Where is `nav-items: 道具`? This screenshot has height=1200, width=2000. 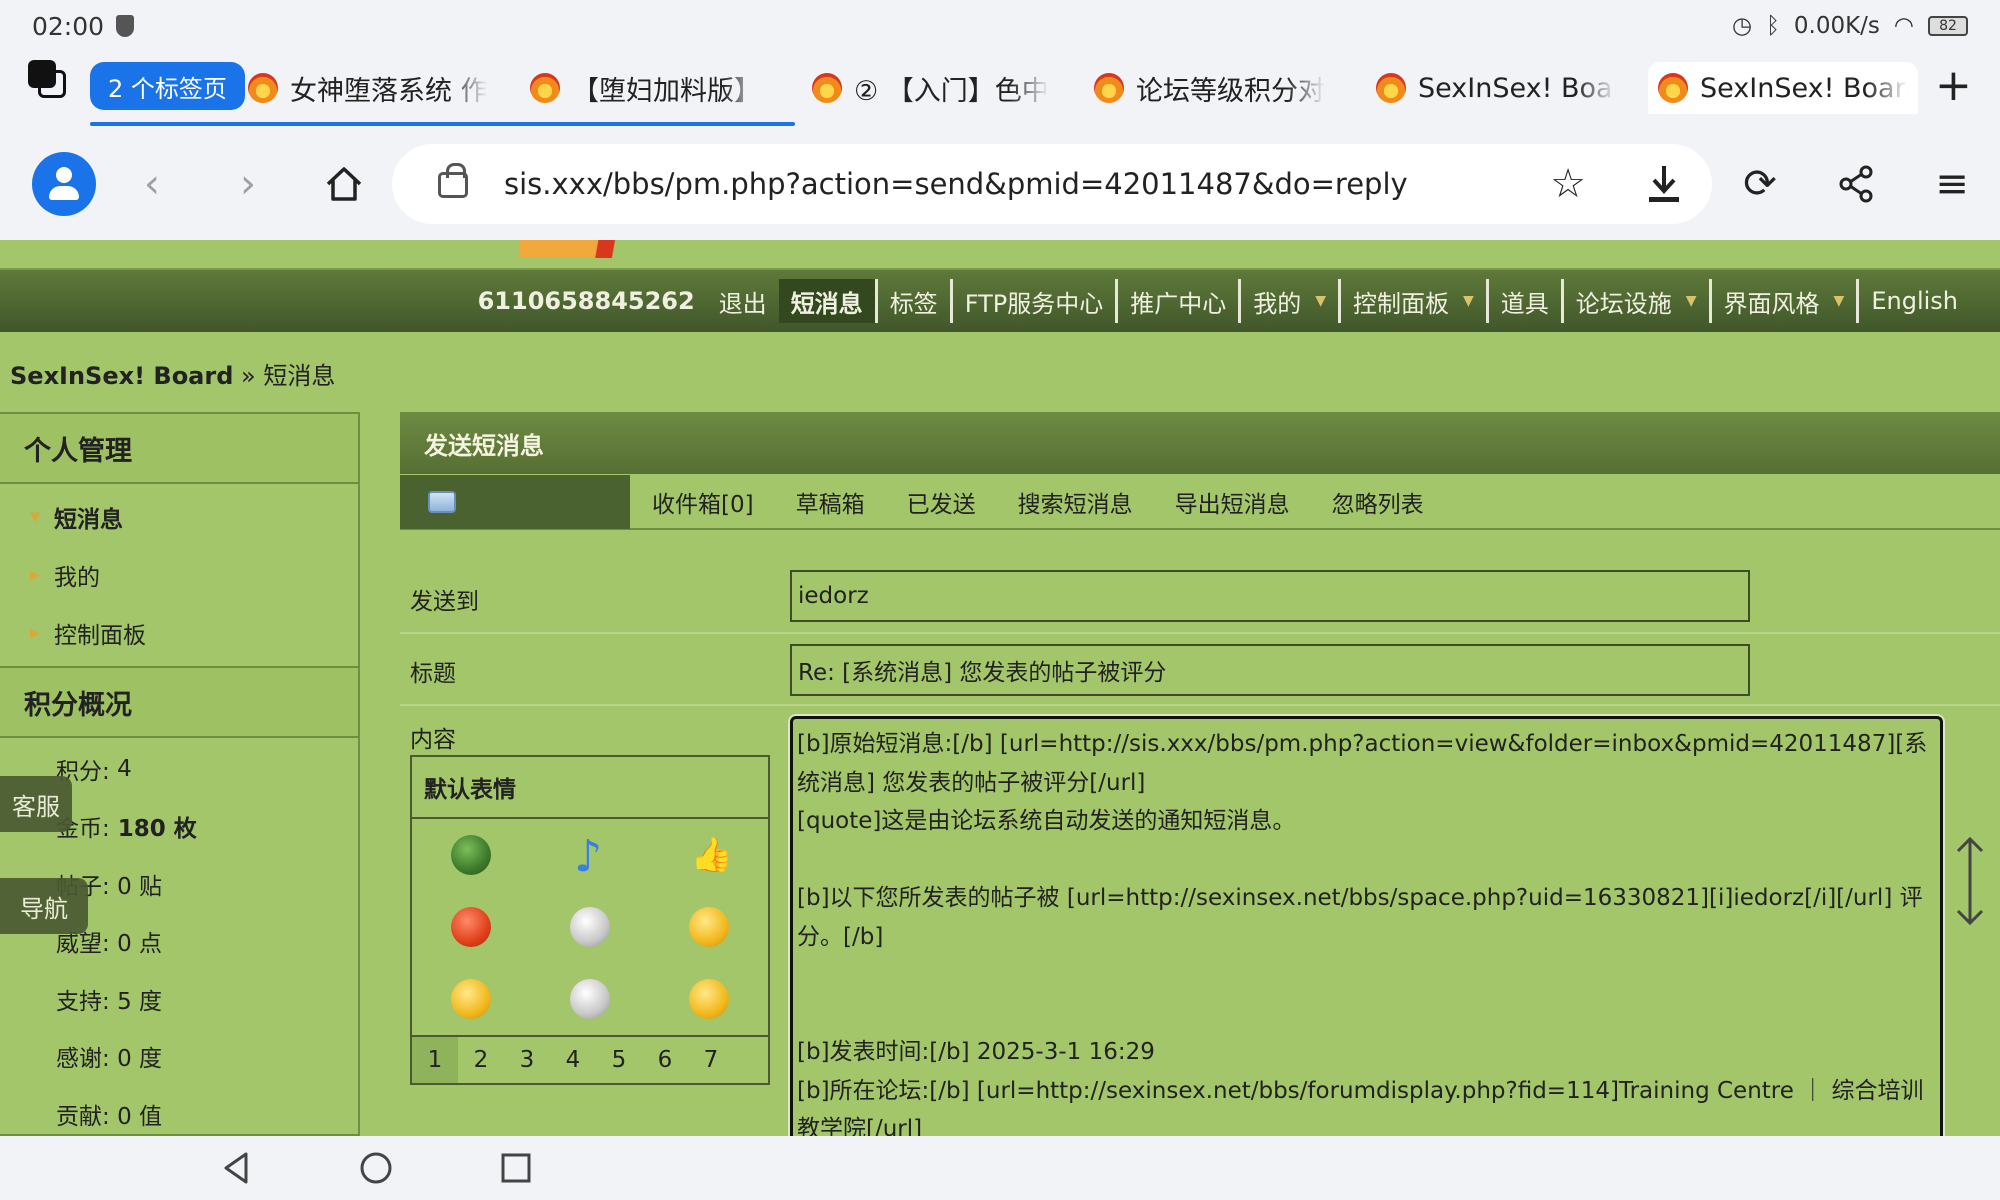
nav-items: 道具 is located at coordinates (1526, 301).